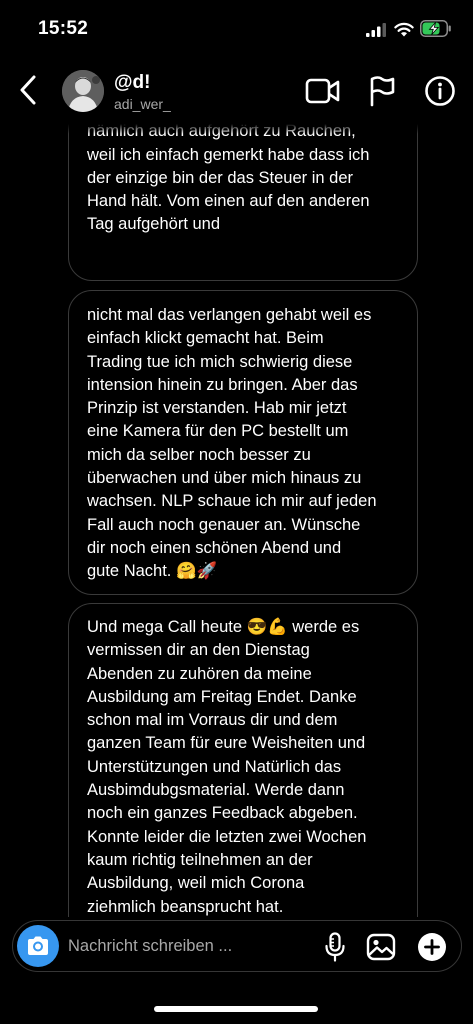 This screenshot has height=1024, width=473. Describe the element at coordinates (440, 91) in the screenshot. I see `info-icon` at that location.